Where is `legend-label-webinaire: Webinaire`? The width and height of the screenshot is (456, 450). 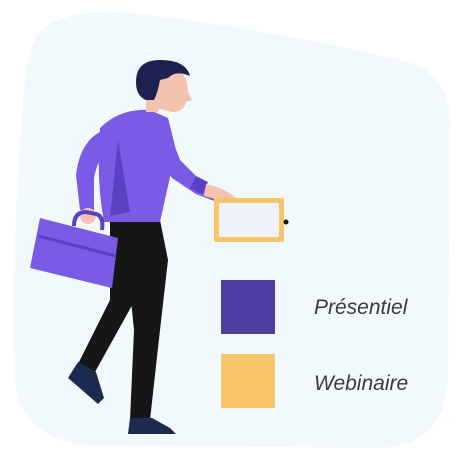 legend-label-webinaire: Webinaire is located at coordinates (361, 383).